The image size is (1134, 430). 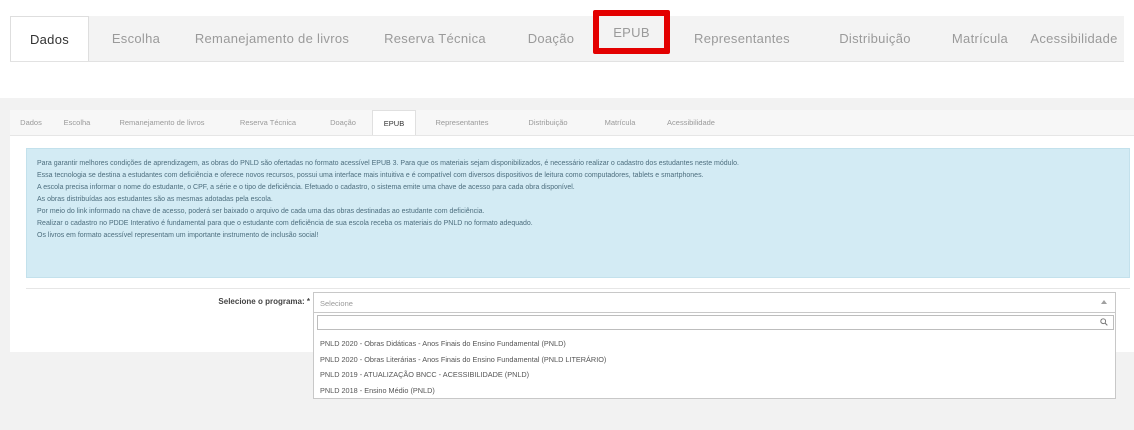 I want to click on panel-tab-representantes: Representantes, so click(x=462, y=122).